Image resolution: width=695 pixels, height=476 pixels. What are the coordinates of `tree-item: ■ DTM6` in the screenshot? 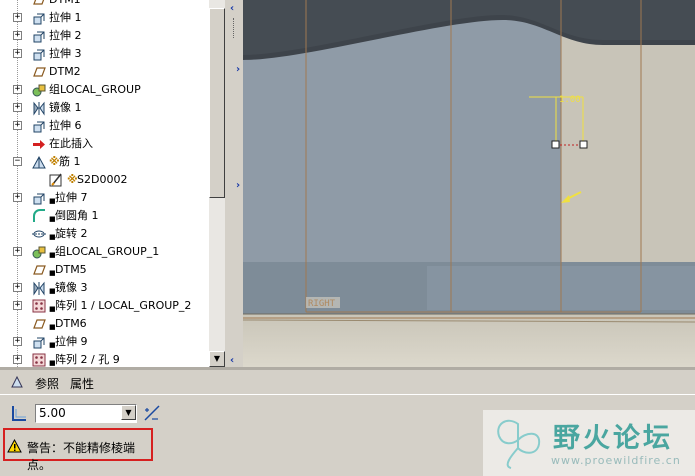 It's located at (105, 324).